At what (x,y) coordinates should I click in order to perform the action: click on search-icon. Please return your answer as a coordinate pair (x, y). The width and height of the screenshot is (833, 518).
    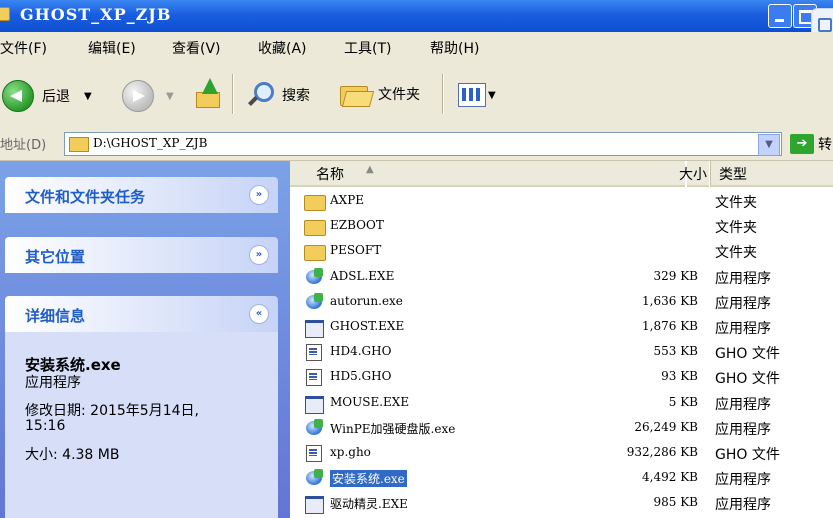
    Looking at the image, I should click on (260, 95).